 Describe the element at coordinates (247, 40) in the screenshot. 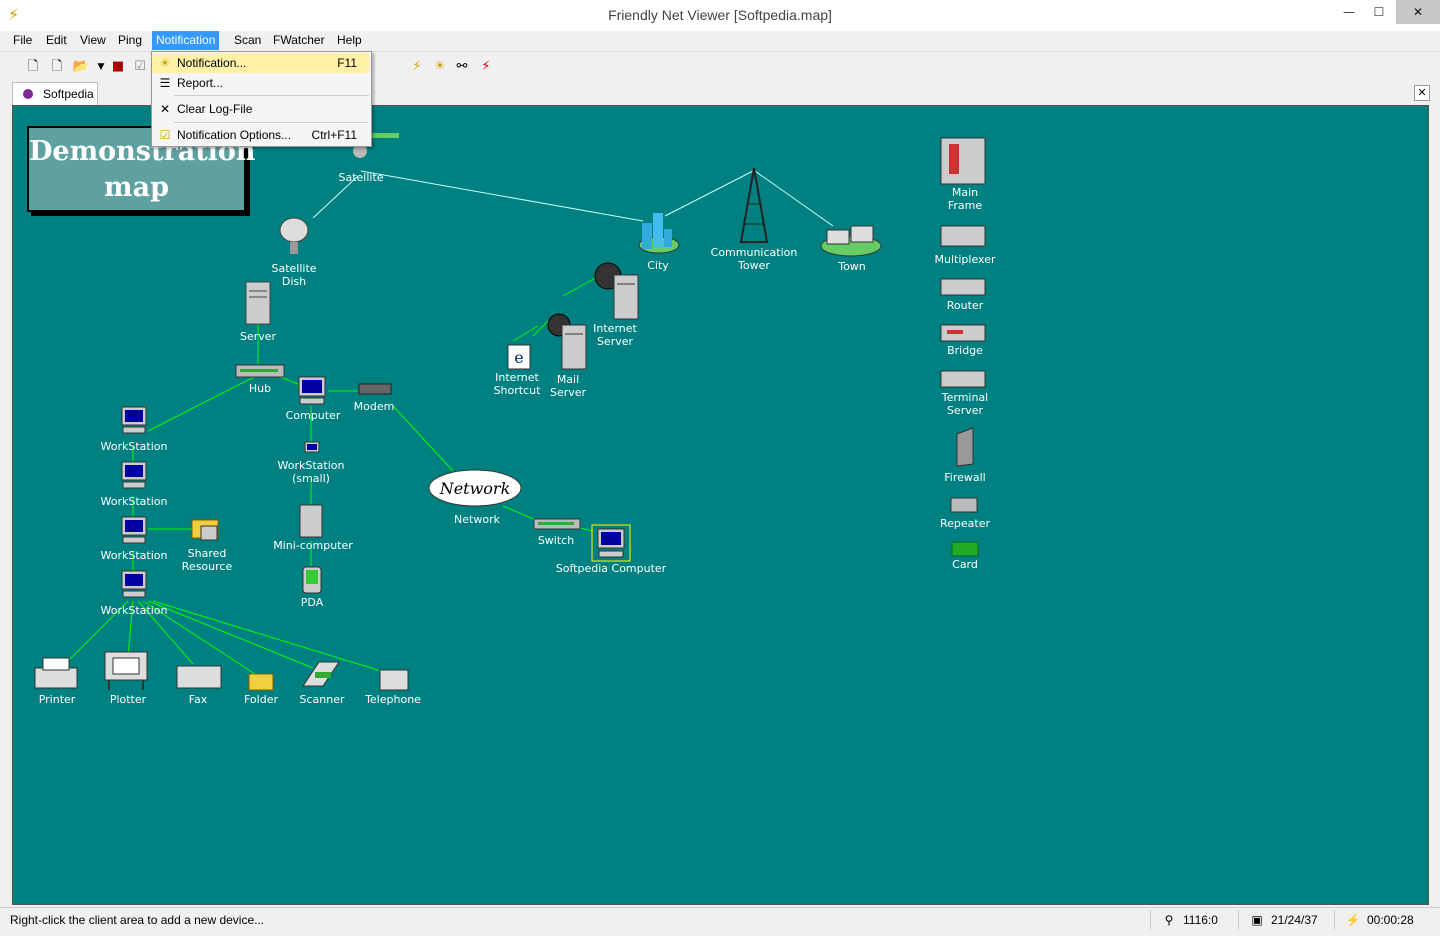

I see `menu-scan: Scan` at that location.